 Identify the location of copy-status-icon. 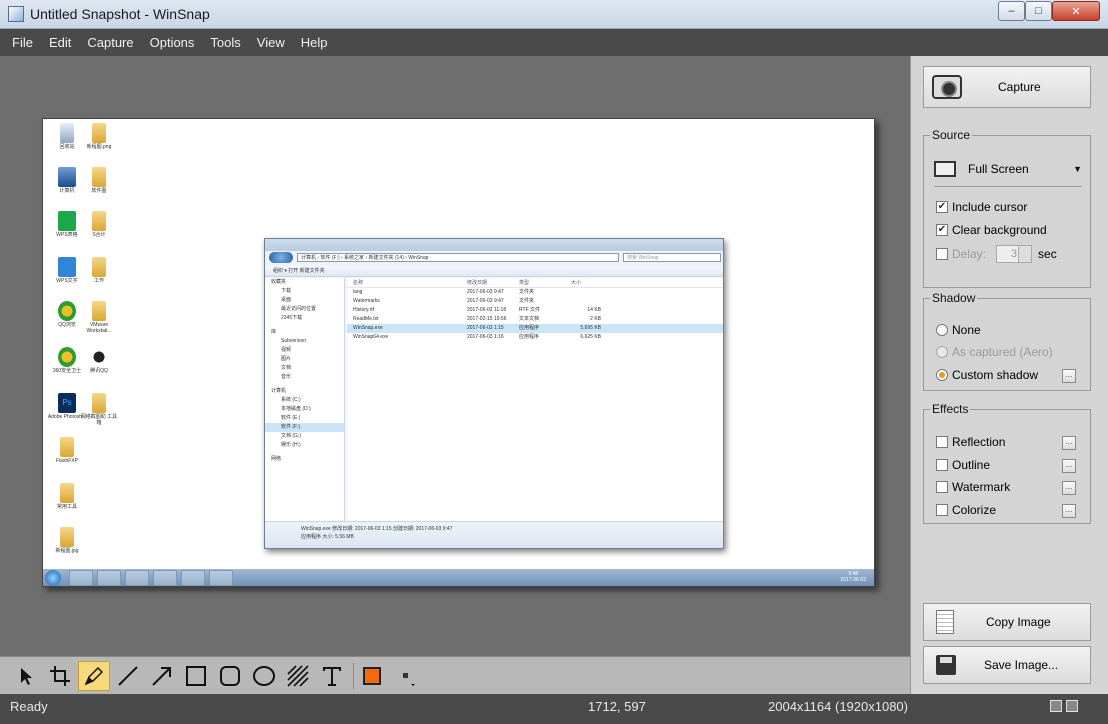
(1072, 706).